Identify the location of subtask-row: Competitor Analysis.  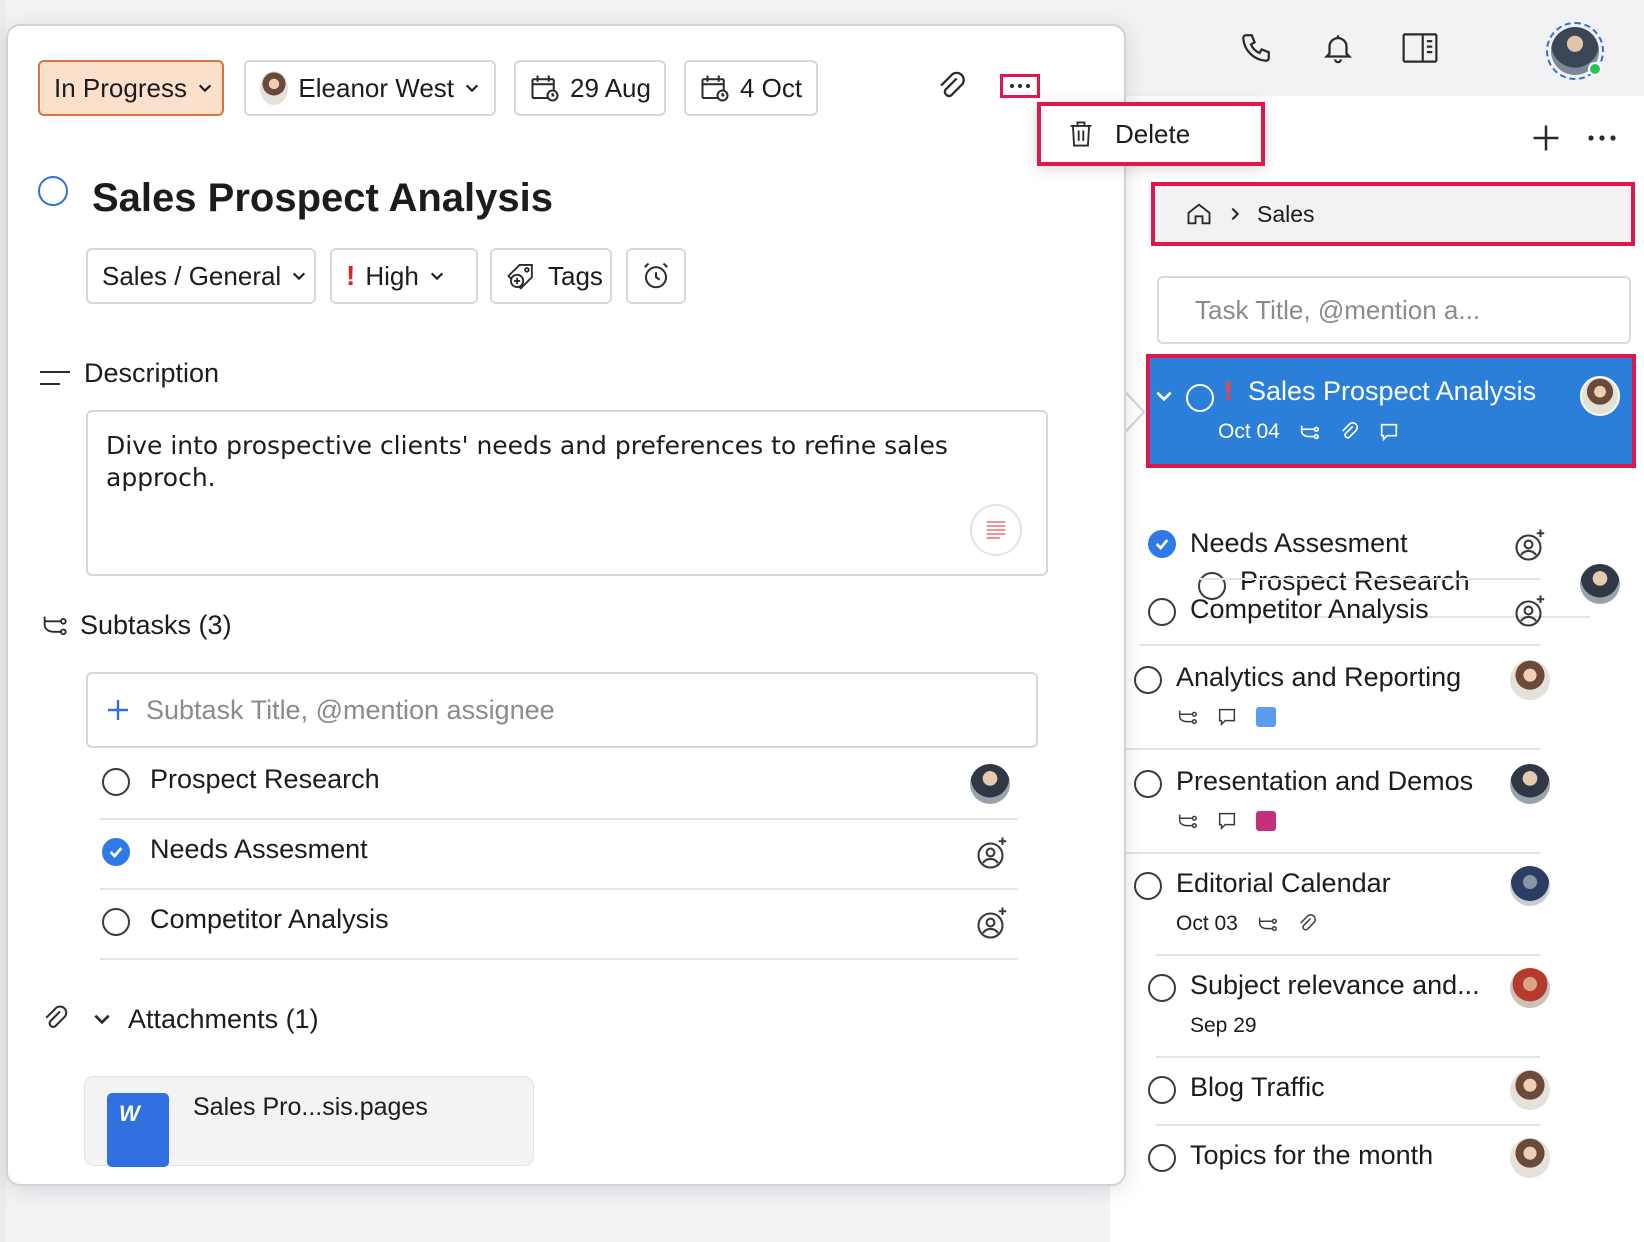
(559, 924).